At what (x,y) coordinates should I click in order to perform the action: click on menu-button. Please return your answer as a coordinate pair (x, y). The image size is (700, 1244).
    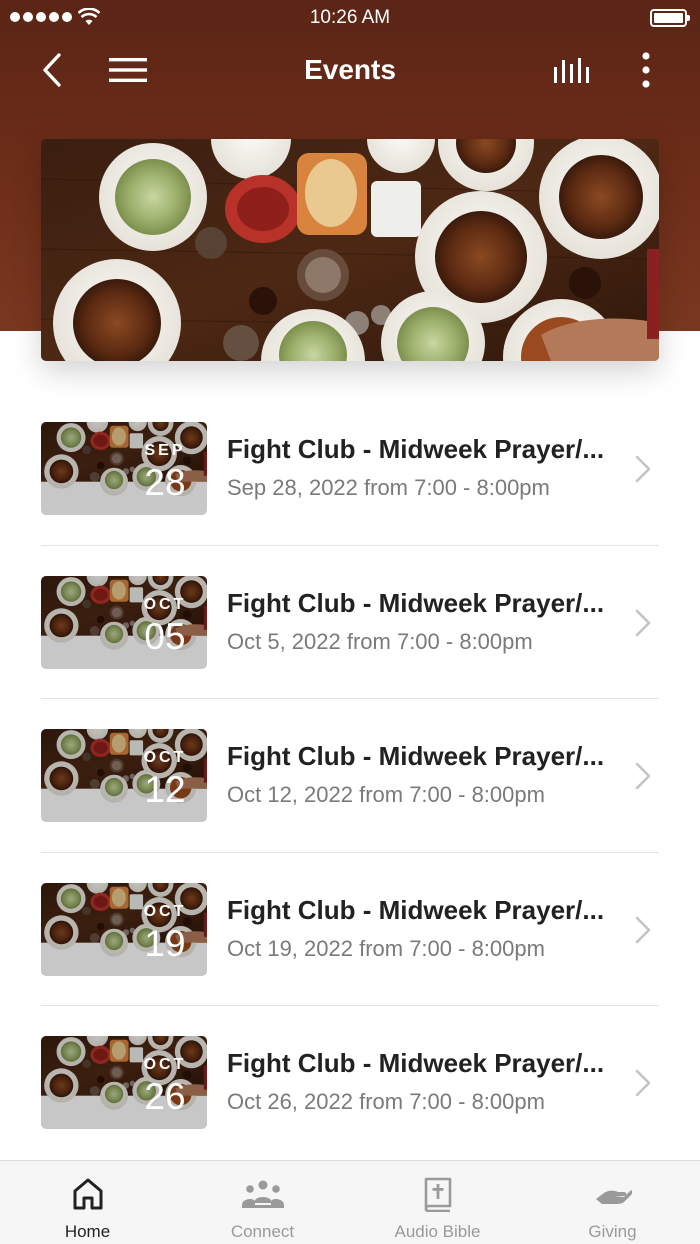
    Looking at the image, I should click on (128, 72).